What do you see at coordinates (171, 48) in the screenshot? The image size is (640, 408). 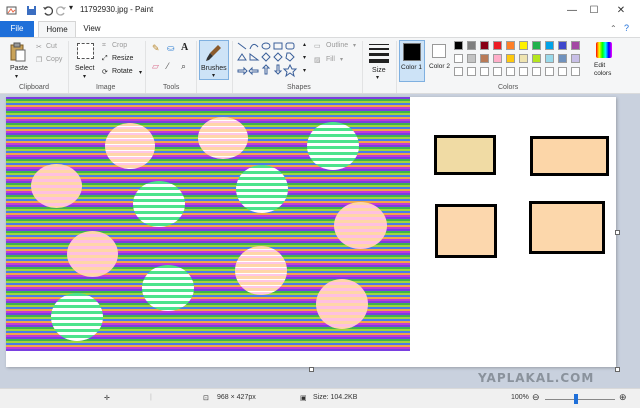 I see `fill-bucket-icon: ⛀` at bounding box center [171, 48].